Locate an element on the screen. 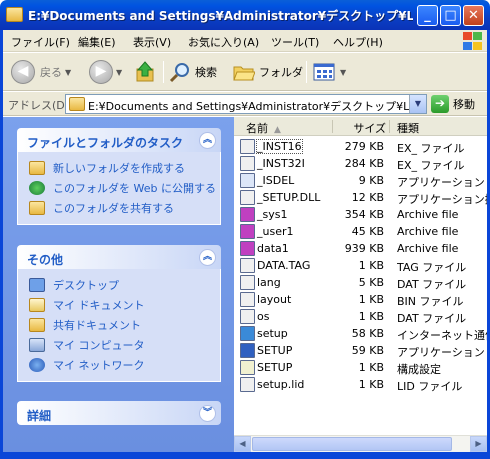 Image resolution: width=490 pixels, height=459 pixels. menu-tools: ツール(T) is located at coordinates (295, 42).